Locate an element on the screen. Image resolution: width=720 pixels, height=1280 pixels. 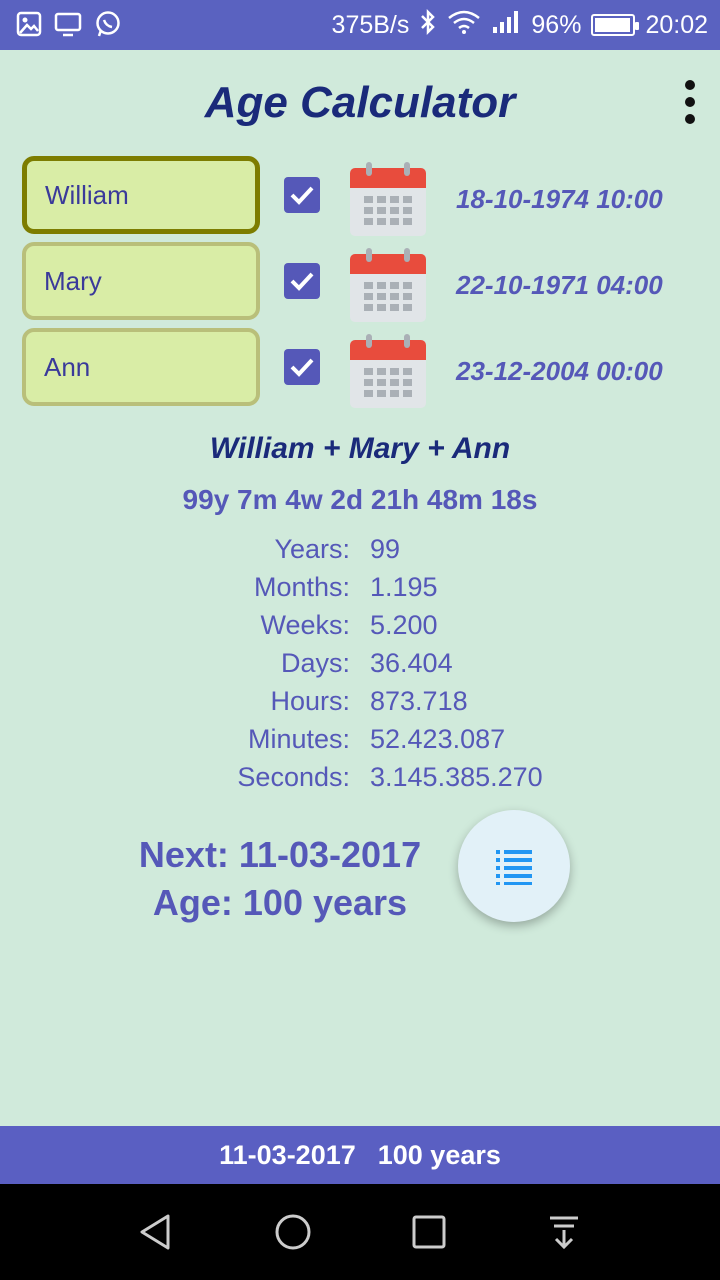
stat-value: 99 is located at coordinates (385, 549).